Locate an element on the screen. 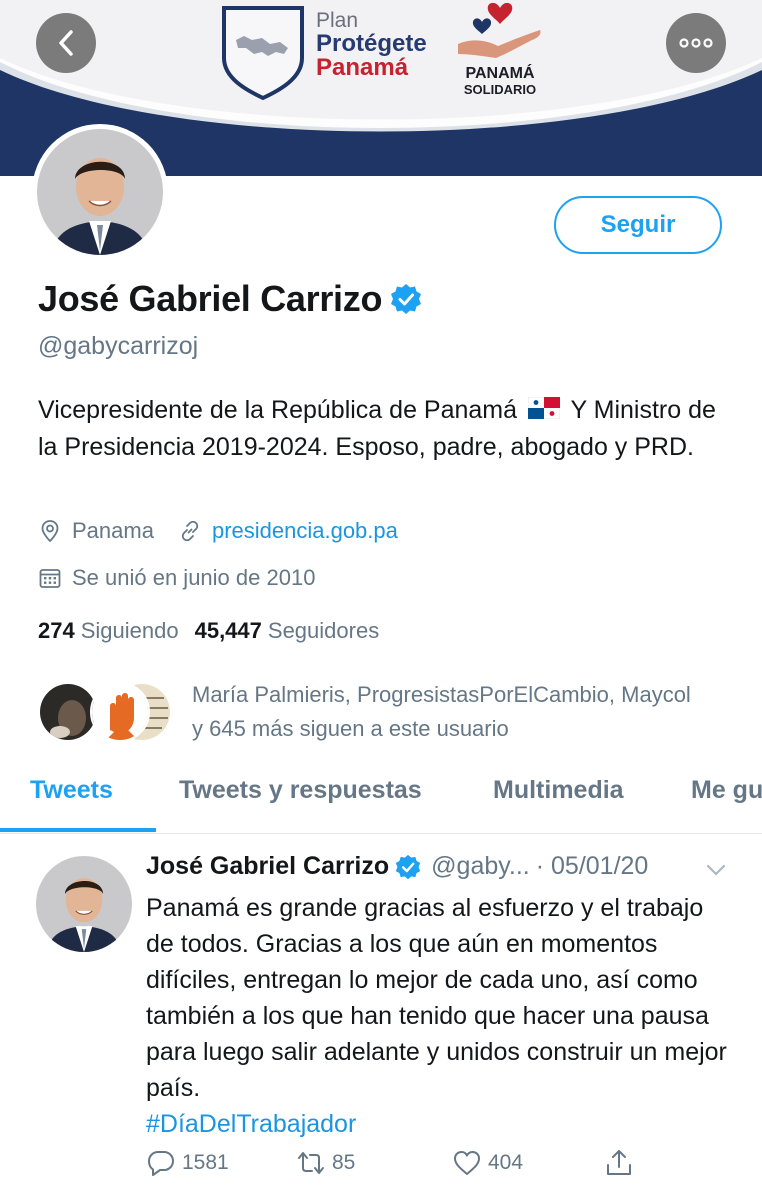  share-icon is located at coordinates (619, 1162).